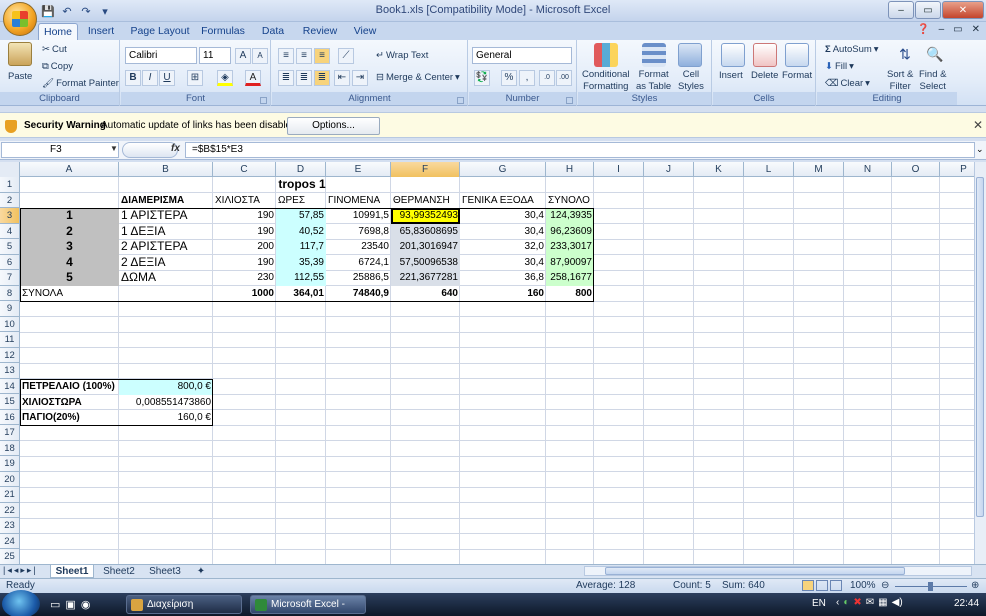  I want to click on tray-volume-icon: ◀), so click(897, 602).